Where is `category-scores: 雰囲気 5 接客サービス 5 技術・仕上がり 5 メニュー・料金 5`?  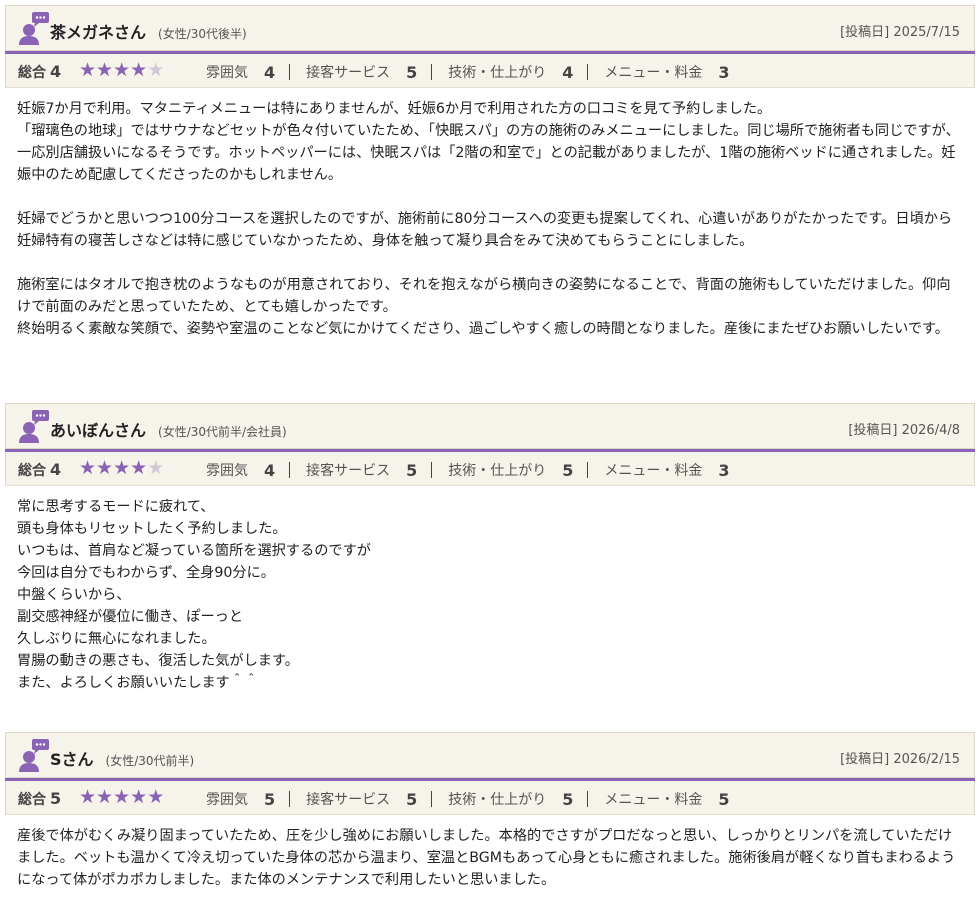 category-scores: 雰囲気 5 接客サービス 5 技術・仕上がり 5 メニュー・料金 5 is located at coordinates (468, 799).